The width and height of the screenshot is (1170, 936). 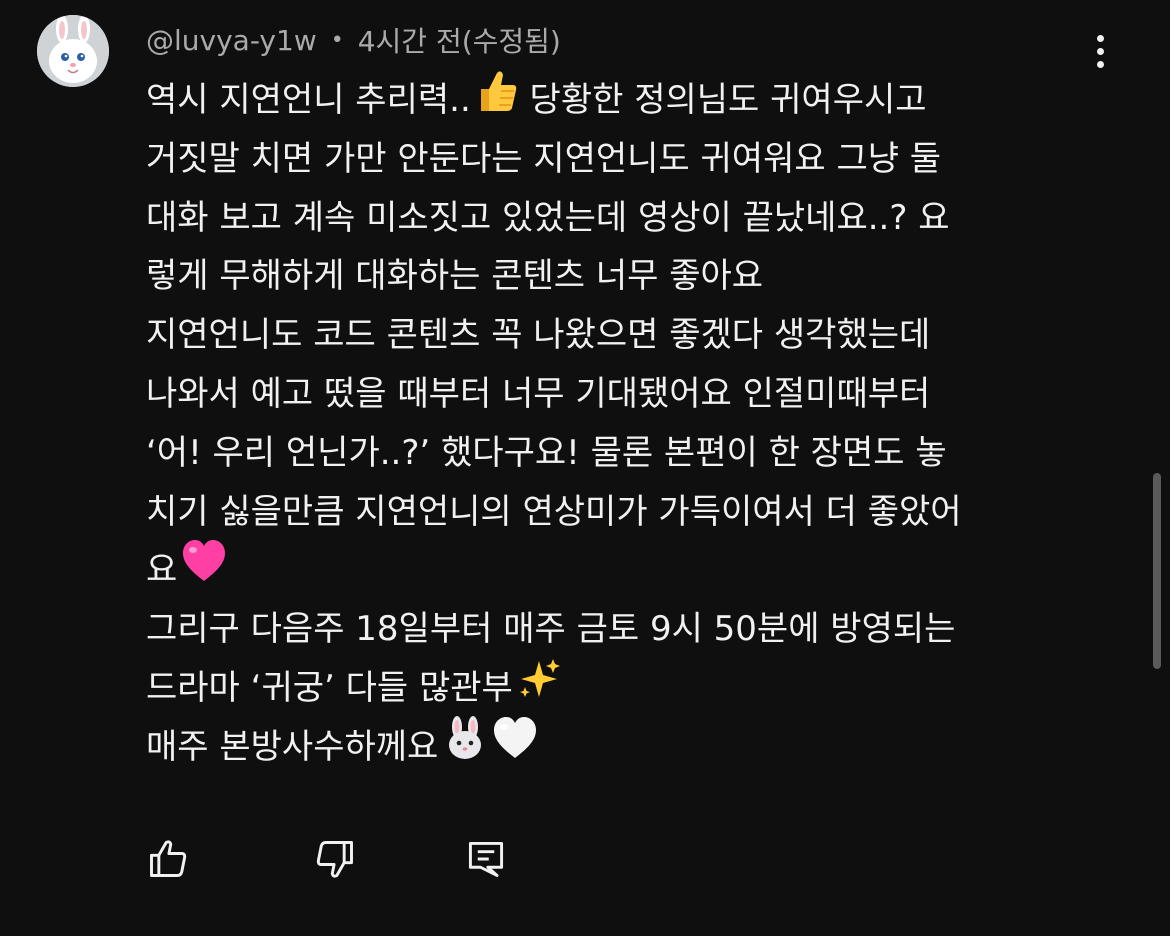 I want to click on more-options-button, so click(x=1100, y=51).